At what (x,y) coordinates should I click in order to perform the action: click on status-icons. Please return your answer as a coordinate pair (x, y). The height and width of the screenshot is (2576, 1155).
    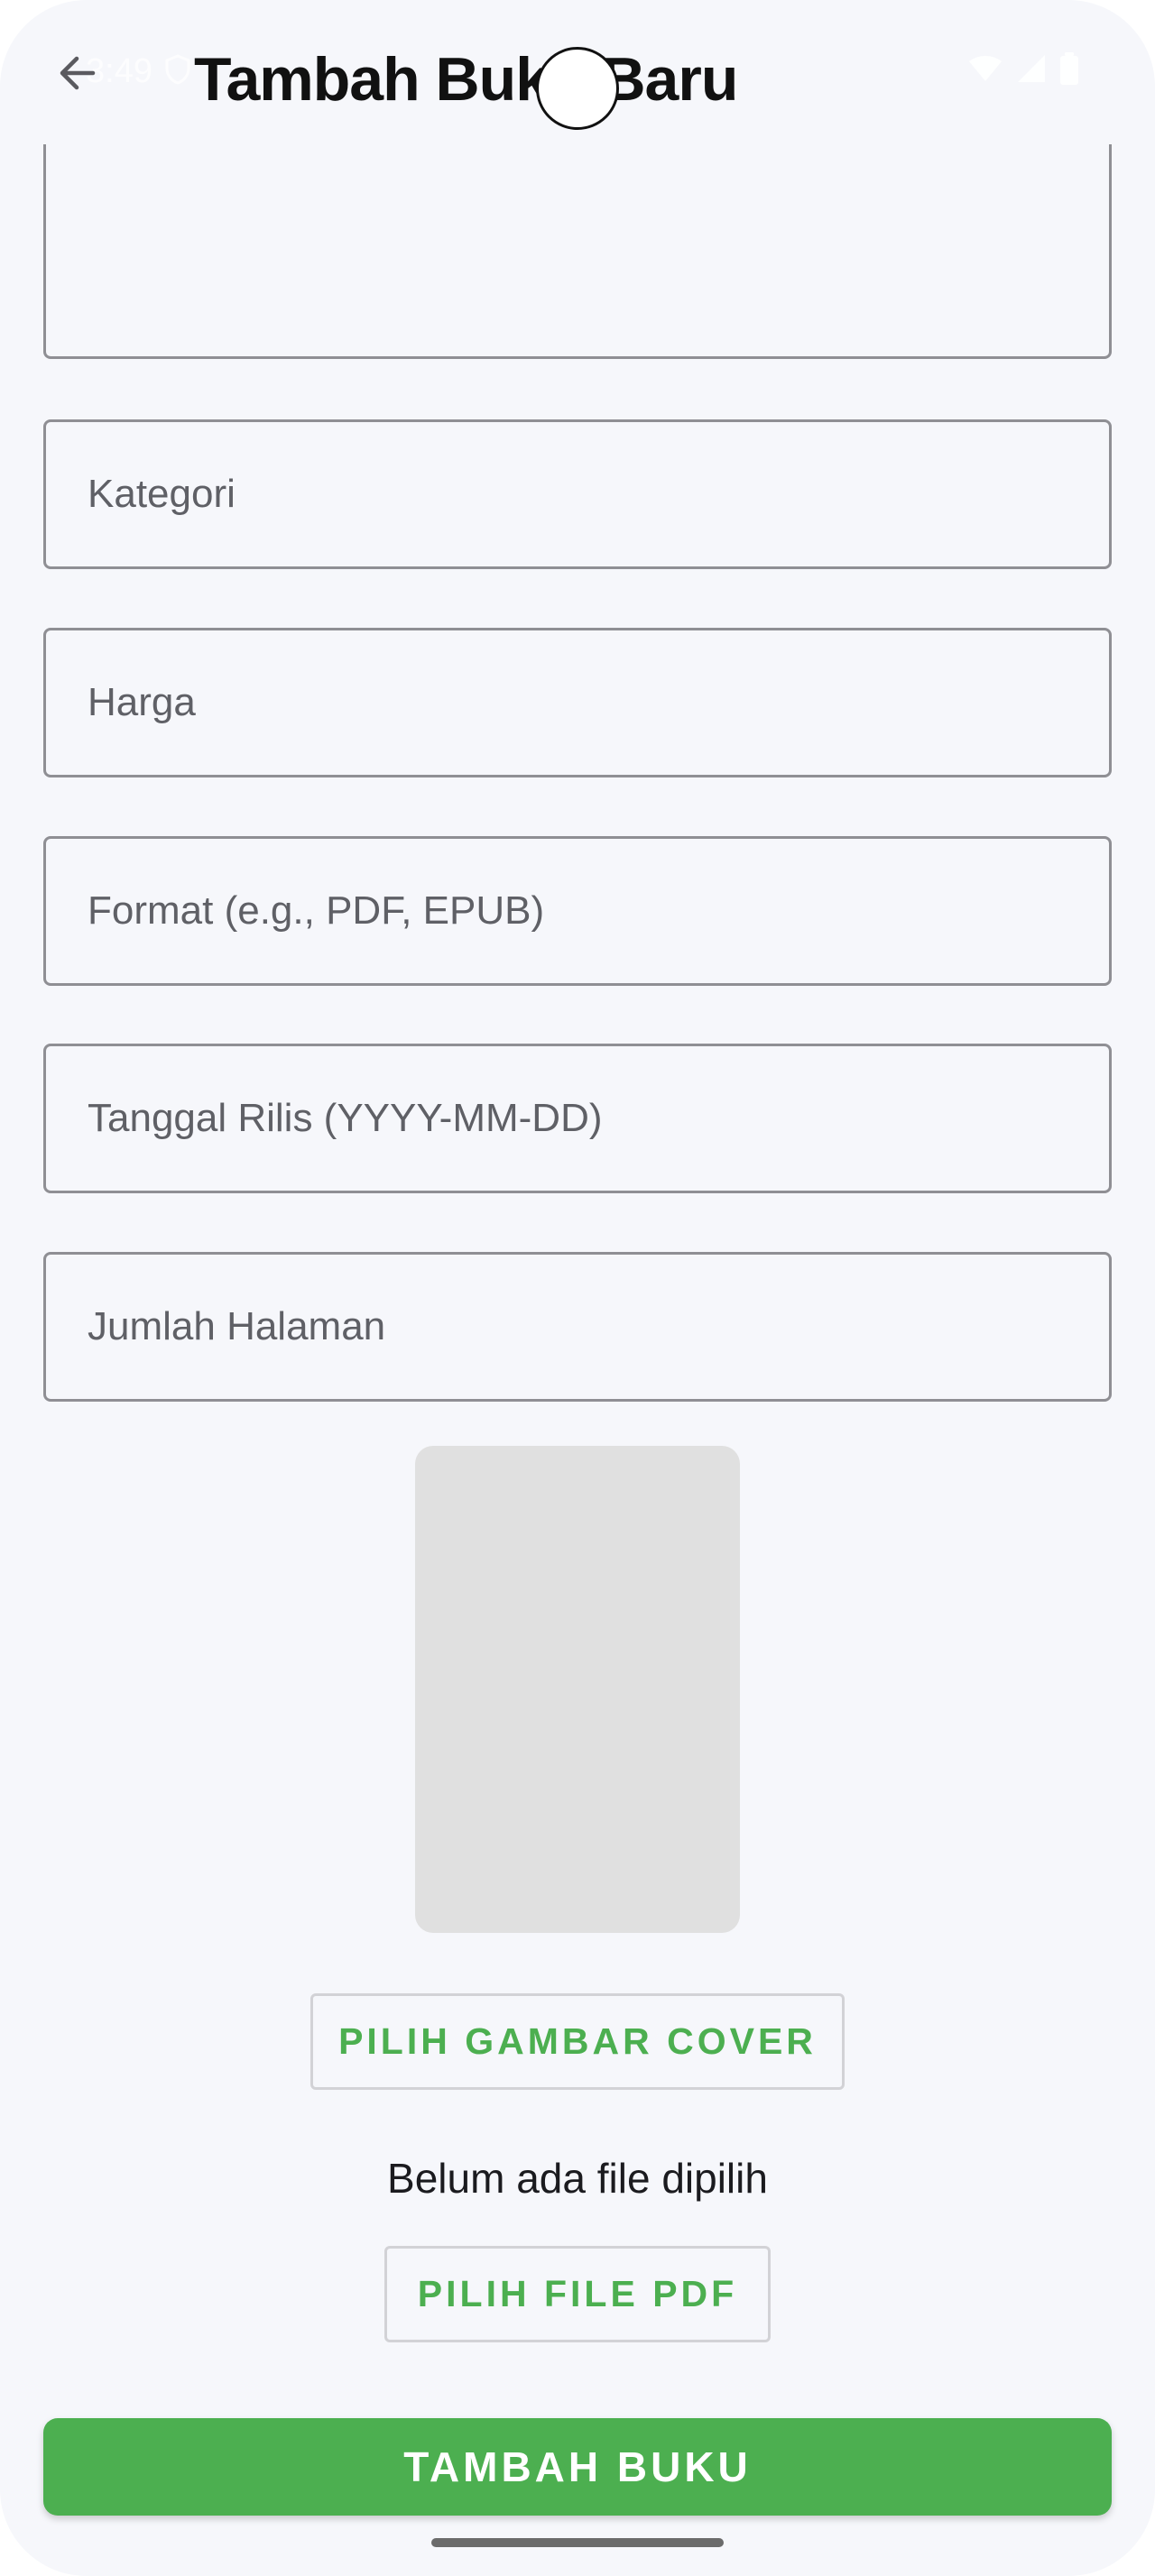
    Looking at the image, I should click on (1023, 70).